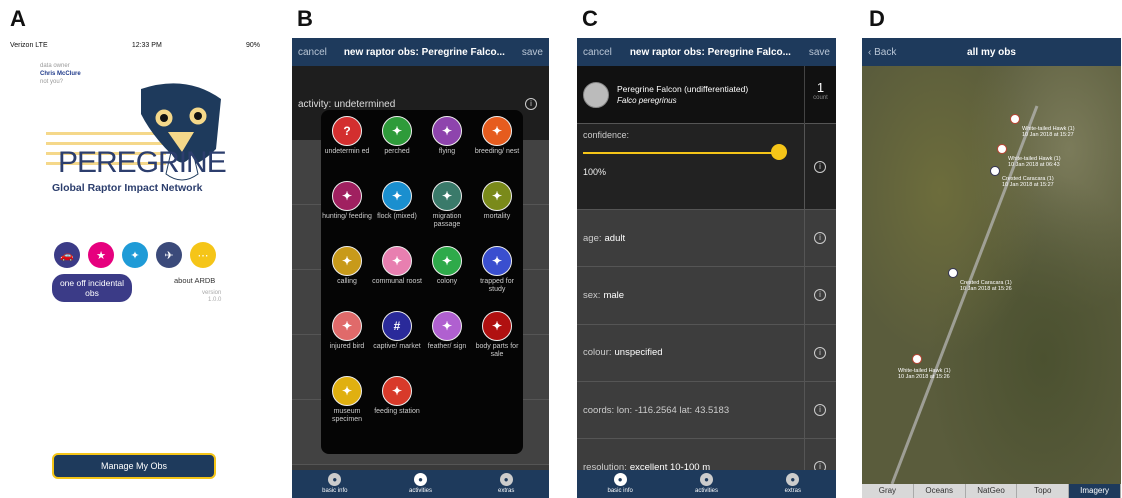 The height and width of the screenshot is (498, 1122). Describe the element at coordinates (706, 296) in the screenshot. I see `form-field-row: sex: male i` at that location.